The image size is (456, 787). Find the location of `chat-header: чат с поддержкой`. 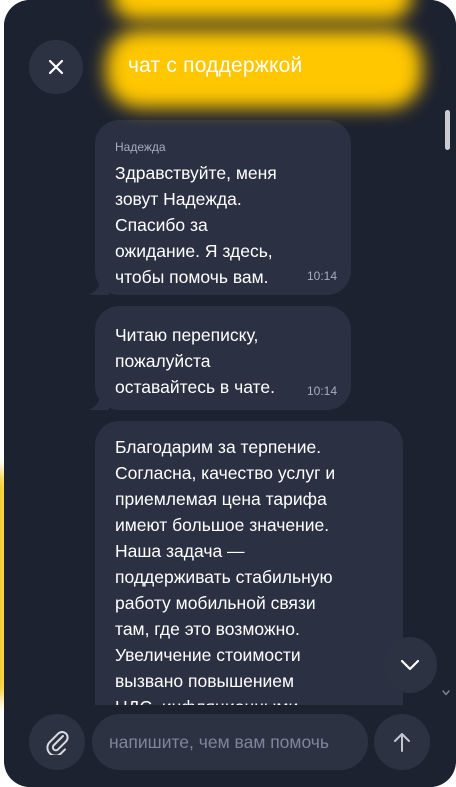

chat-header: чат с поддержкой is located at coordinates (230, 57).